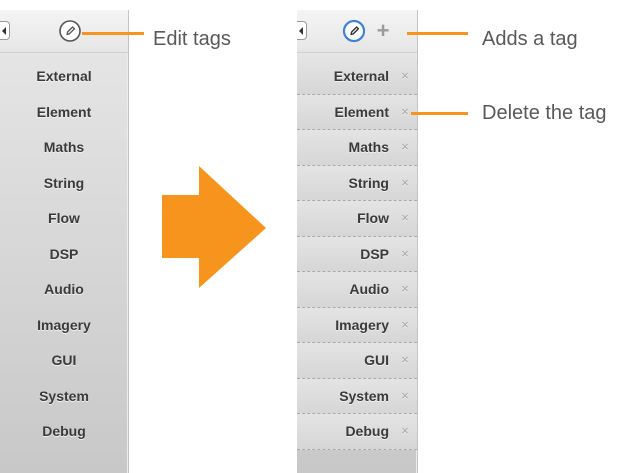 The image size is (617, 473). I want to click on tag-label: Imagery, so click(362, 324).